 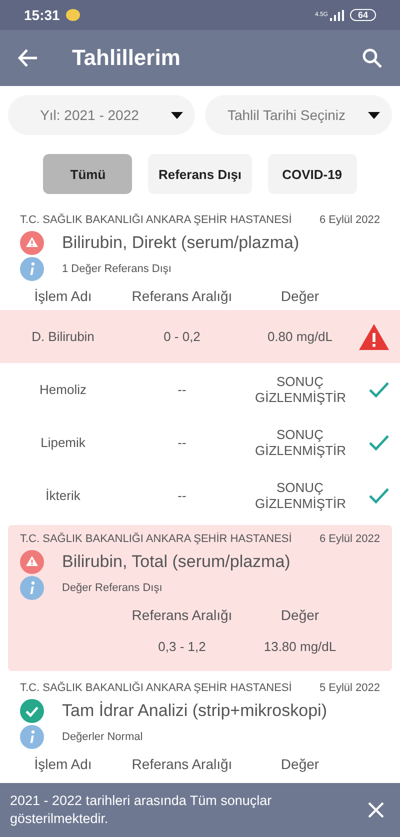 I want to click on result-note: Değer Referans Dışı, so click(x=112, y=588).